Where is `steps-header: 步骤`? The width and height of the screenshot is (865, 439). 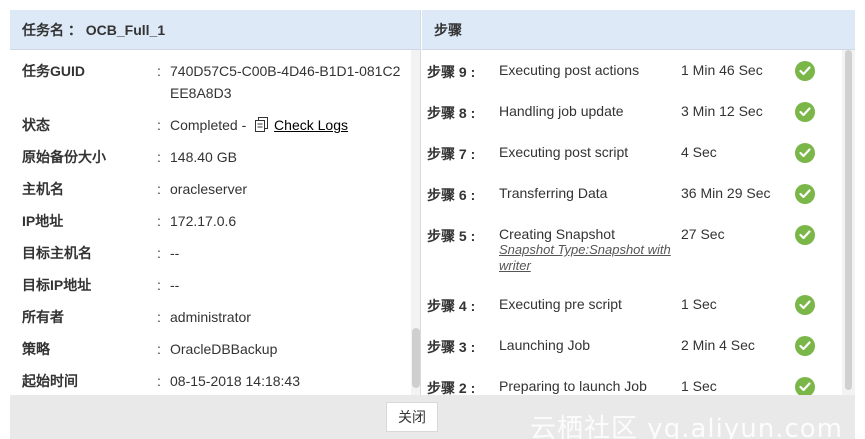
steps-header: 步骤 is located at coordinates (638, 30).